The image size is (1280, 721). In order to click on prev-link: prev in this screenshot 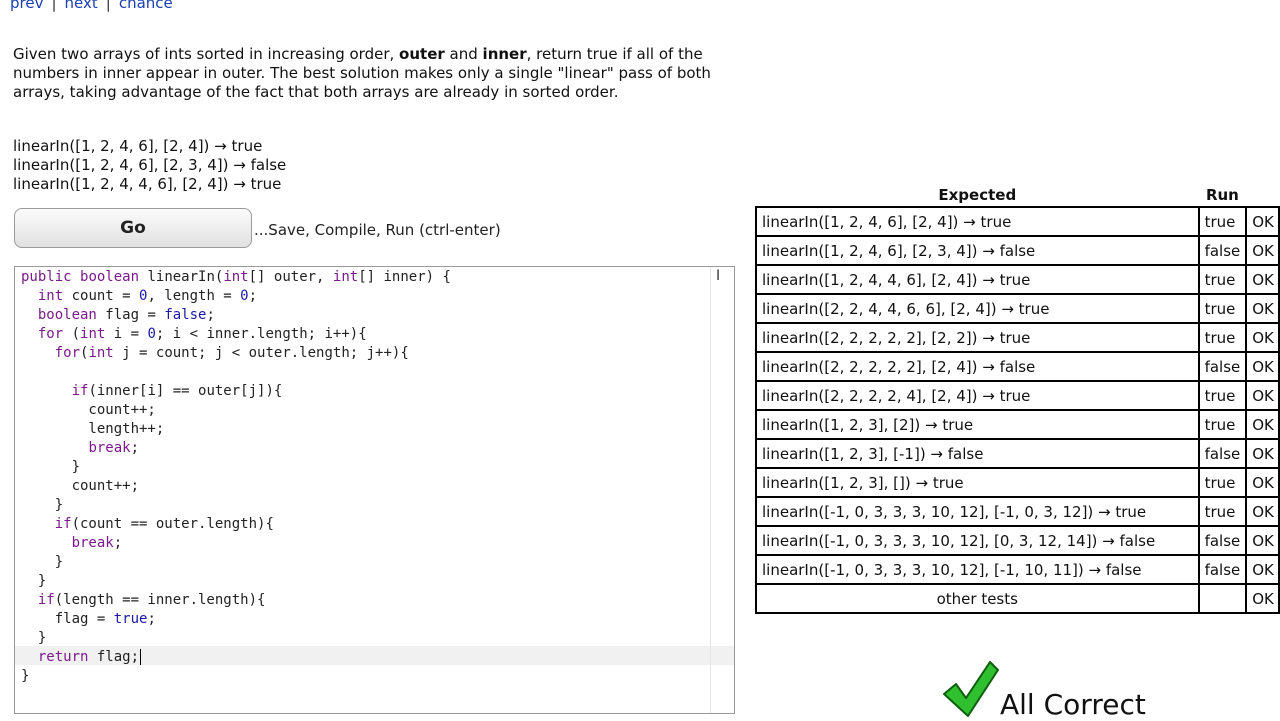, I will do `click(26, 6)`.